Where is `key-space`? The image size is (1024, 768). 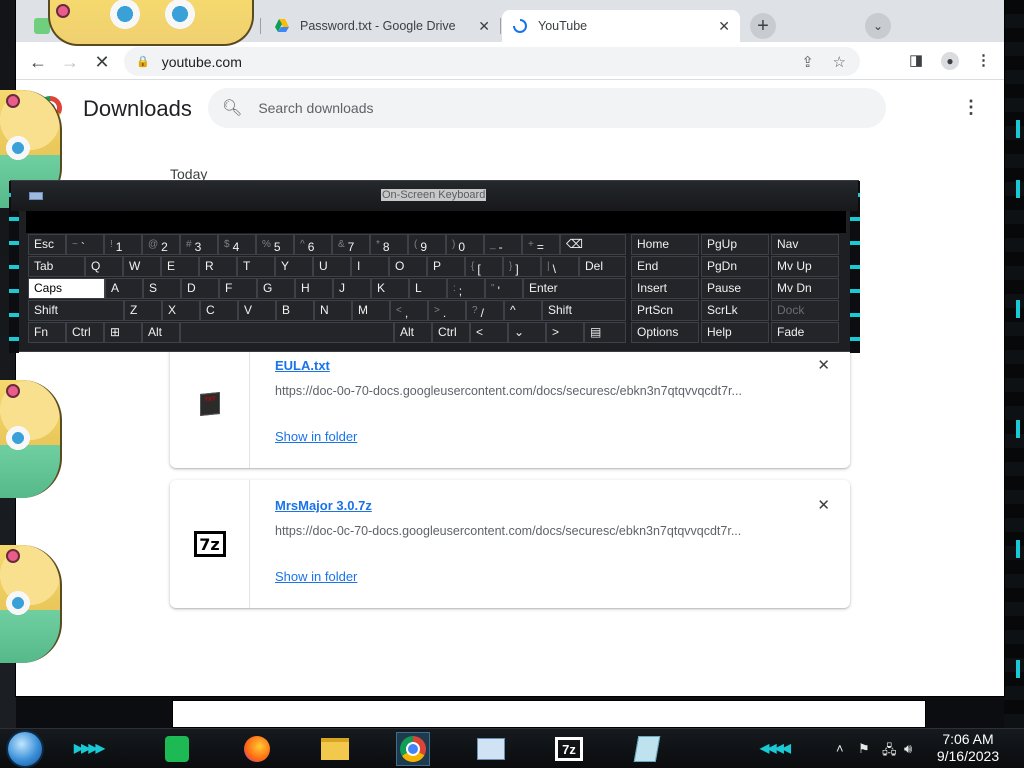
key-space is located at coordinates (287, 332).